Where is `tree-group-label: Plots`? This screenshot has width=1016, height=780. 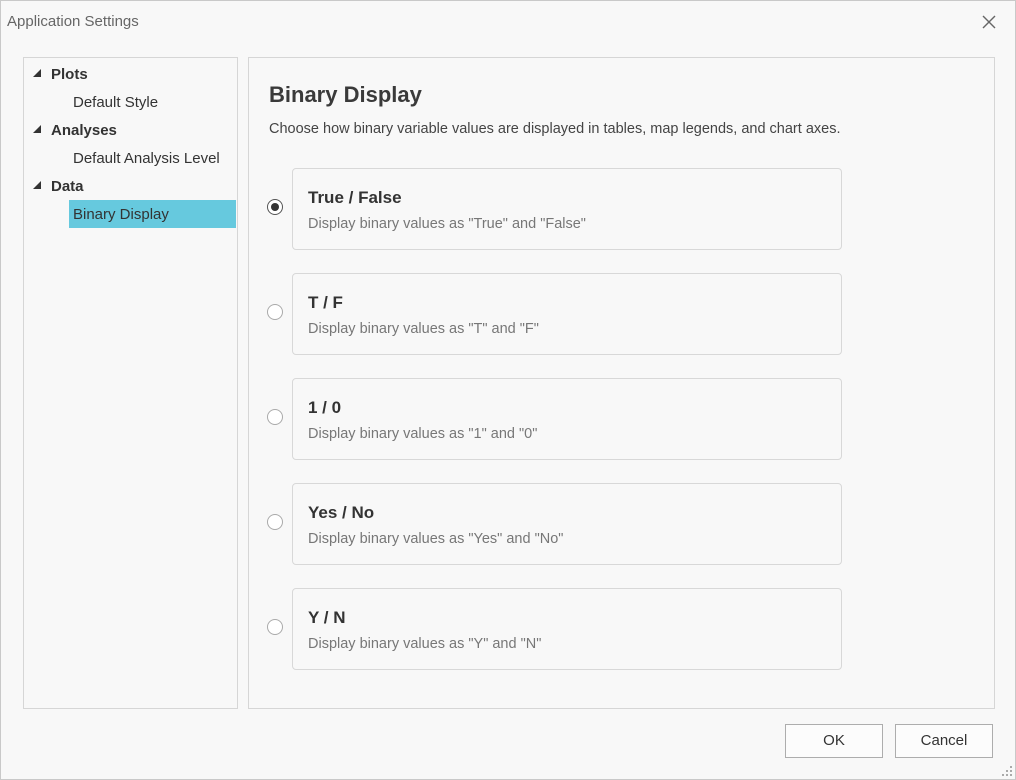 tree-group-label: Plots is located at coordinates (69, 74).